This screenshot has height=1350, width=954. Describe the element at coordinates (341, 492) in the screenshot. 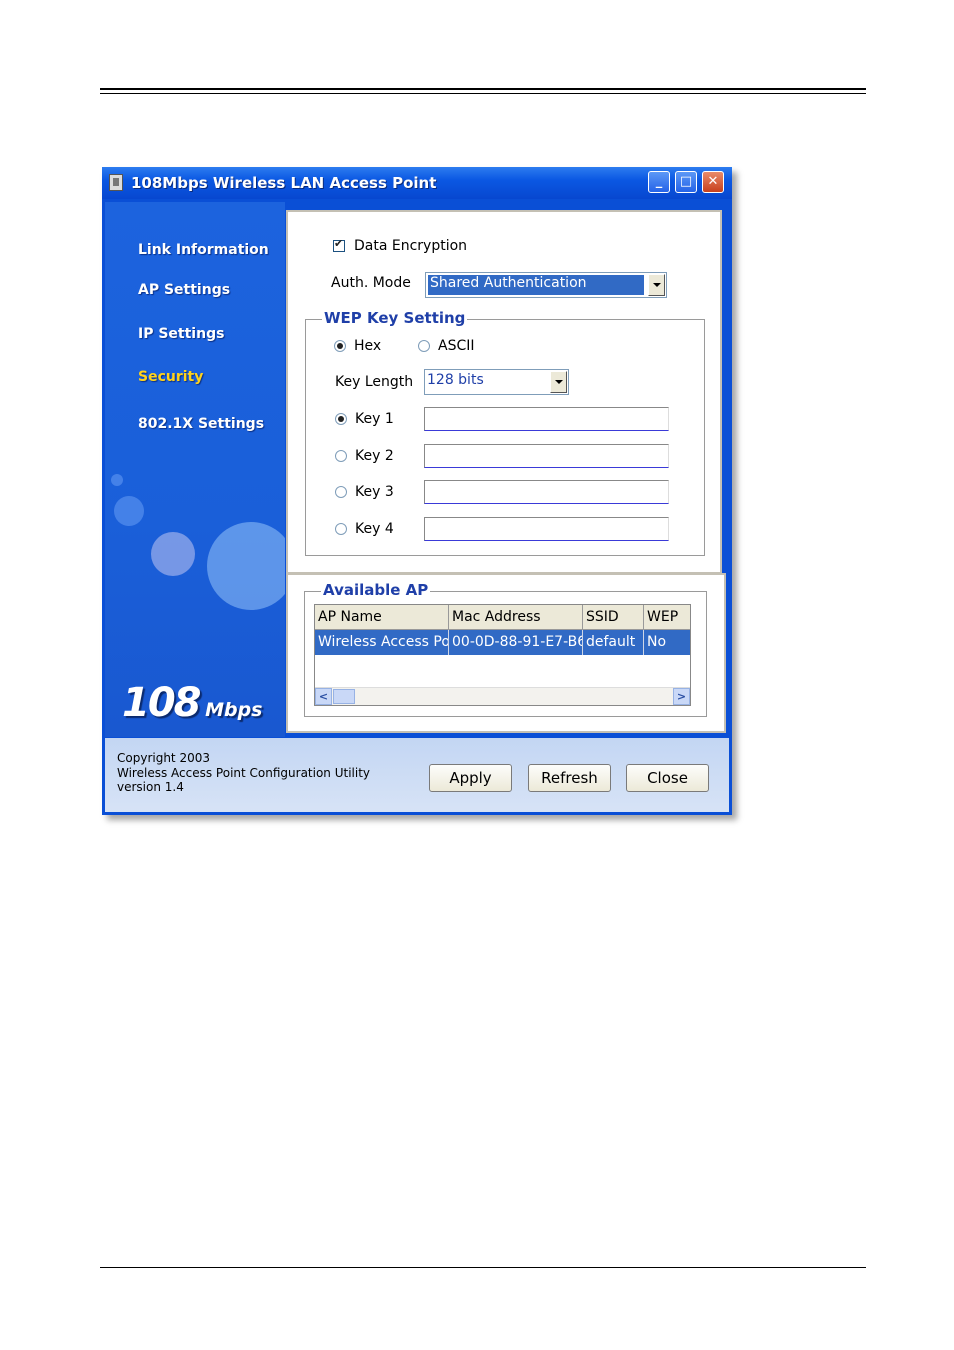

I see `key-3-radio` at that location.